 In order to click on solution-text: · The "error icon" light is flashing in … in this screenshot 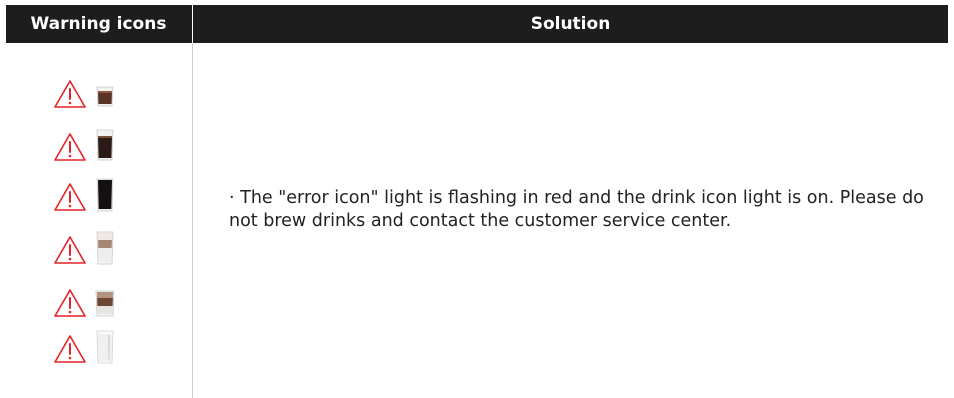, I will do `click(576, 209)`.